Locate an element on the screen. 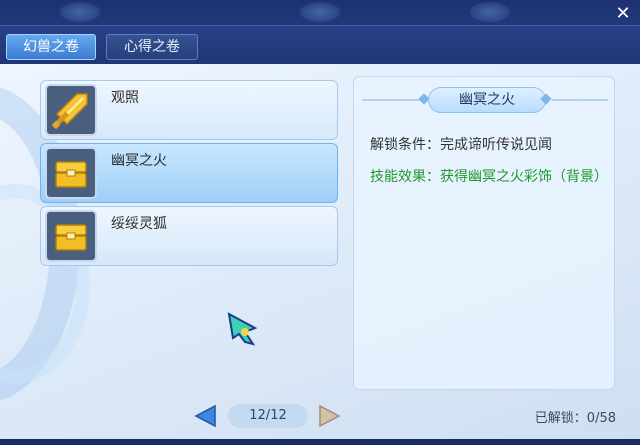 The width and height of the screenshot is (640, 445). bottom-frame is located at coordinates (320, 442).